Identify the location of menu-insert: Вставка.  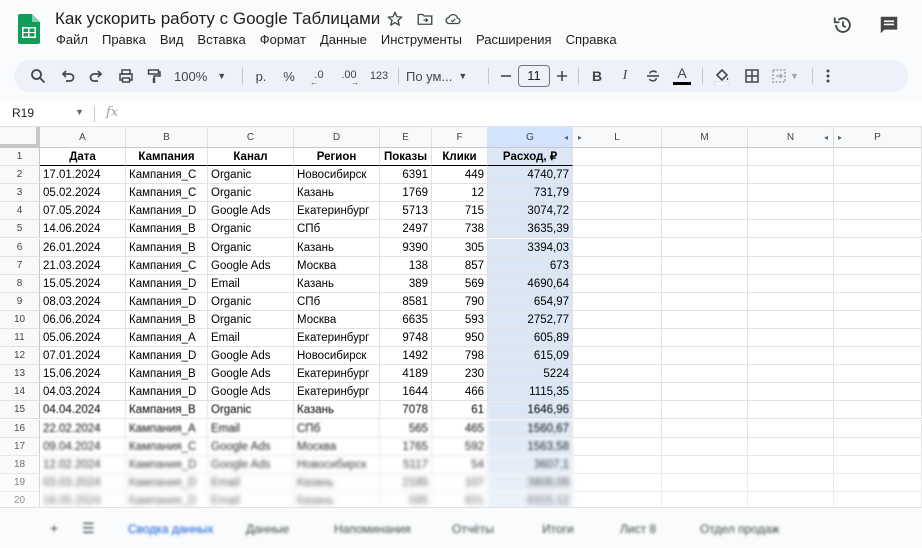
(221, 40).